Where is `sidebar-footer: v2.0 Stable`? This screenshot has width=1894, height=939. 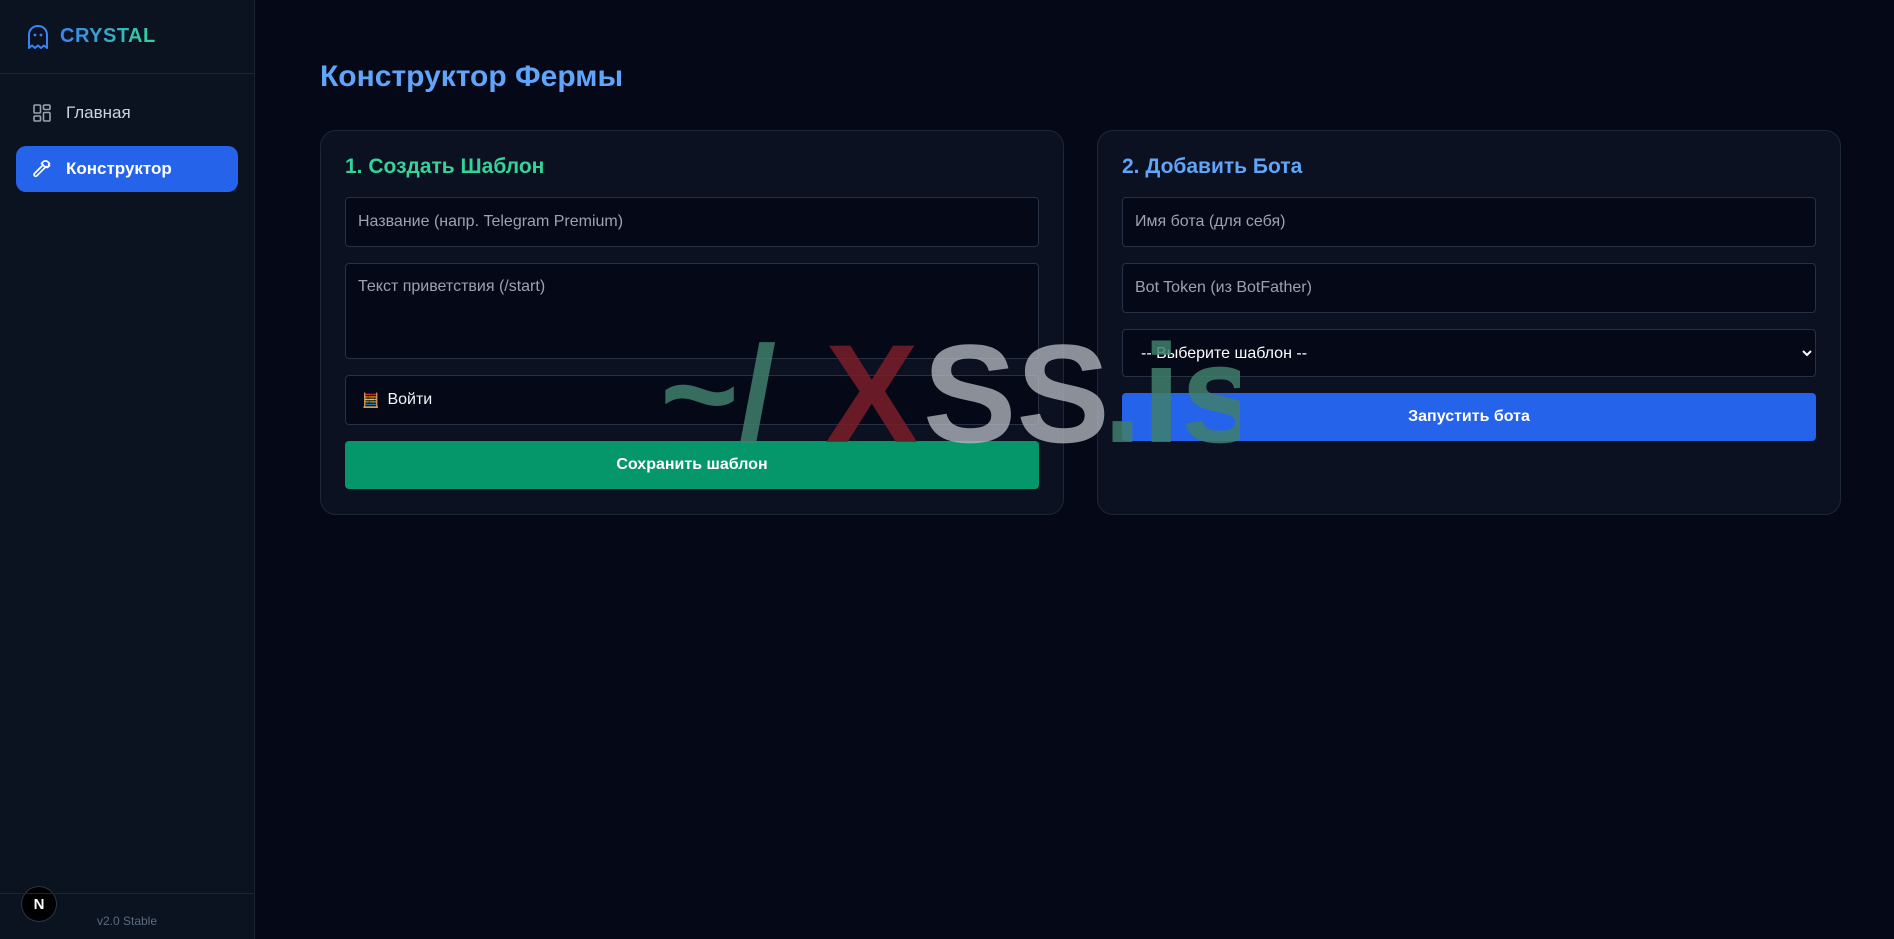
sidebar-footer: v2.0 Stable is located at coordinates (127, 916).